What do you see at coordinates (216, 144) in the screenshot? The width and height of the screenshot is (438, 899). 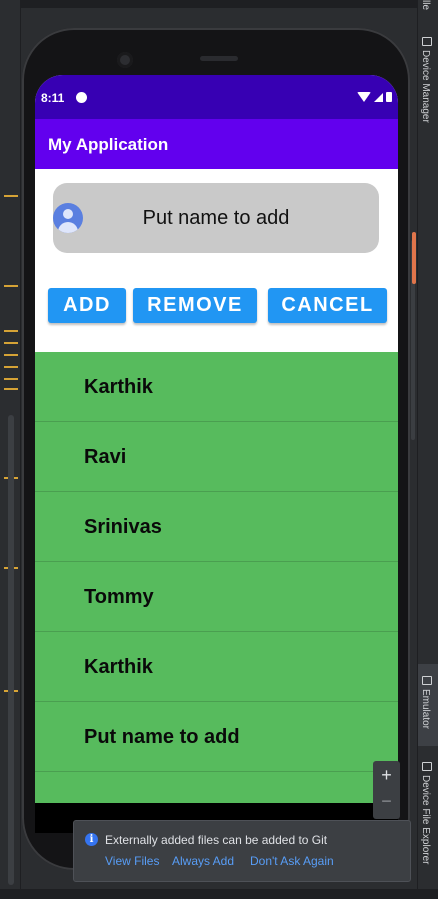 I see `app-bar: My Application` at bounding box center [216, 144].